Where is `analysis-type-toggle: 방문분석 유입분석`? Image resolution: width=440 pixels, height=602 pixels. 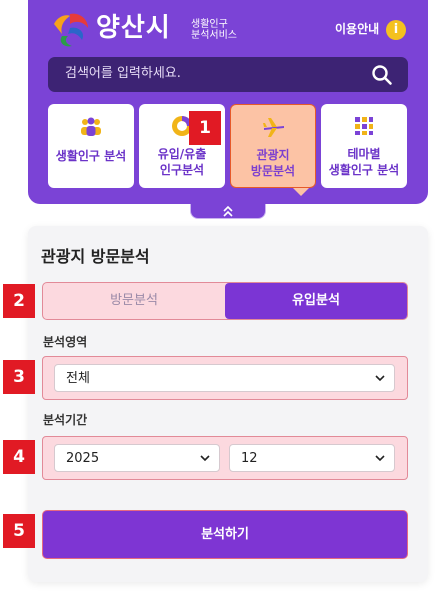 analysis-type-toggle: 방문분석 유입분석 is located at coordinates (225, 301).